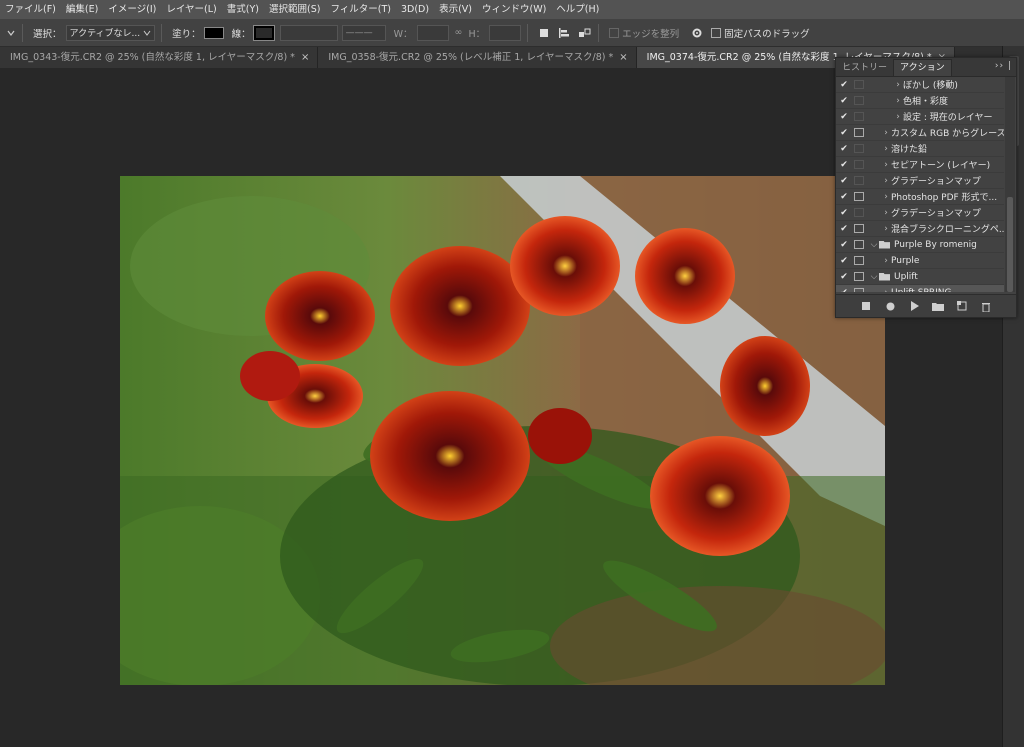 The image size is (1024, 747). Describe the element at coordinates (920, 277) in the screenshot. I see `action-row: ✔ ⌵ Uplift` at that location.